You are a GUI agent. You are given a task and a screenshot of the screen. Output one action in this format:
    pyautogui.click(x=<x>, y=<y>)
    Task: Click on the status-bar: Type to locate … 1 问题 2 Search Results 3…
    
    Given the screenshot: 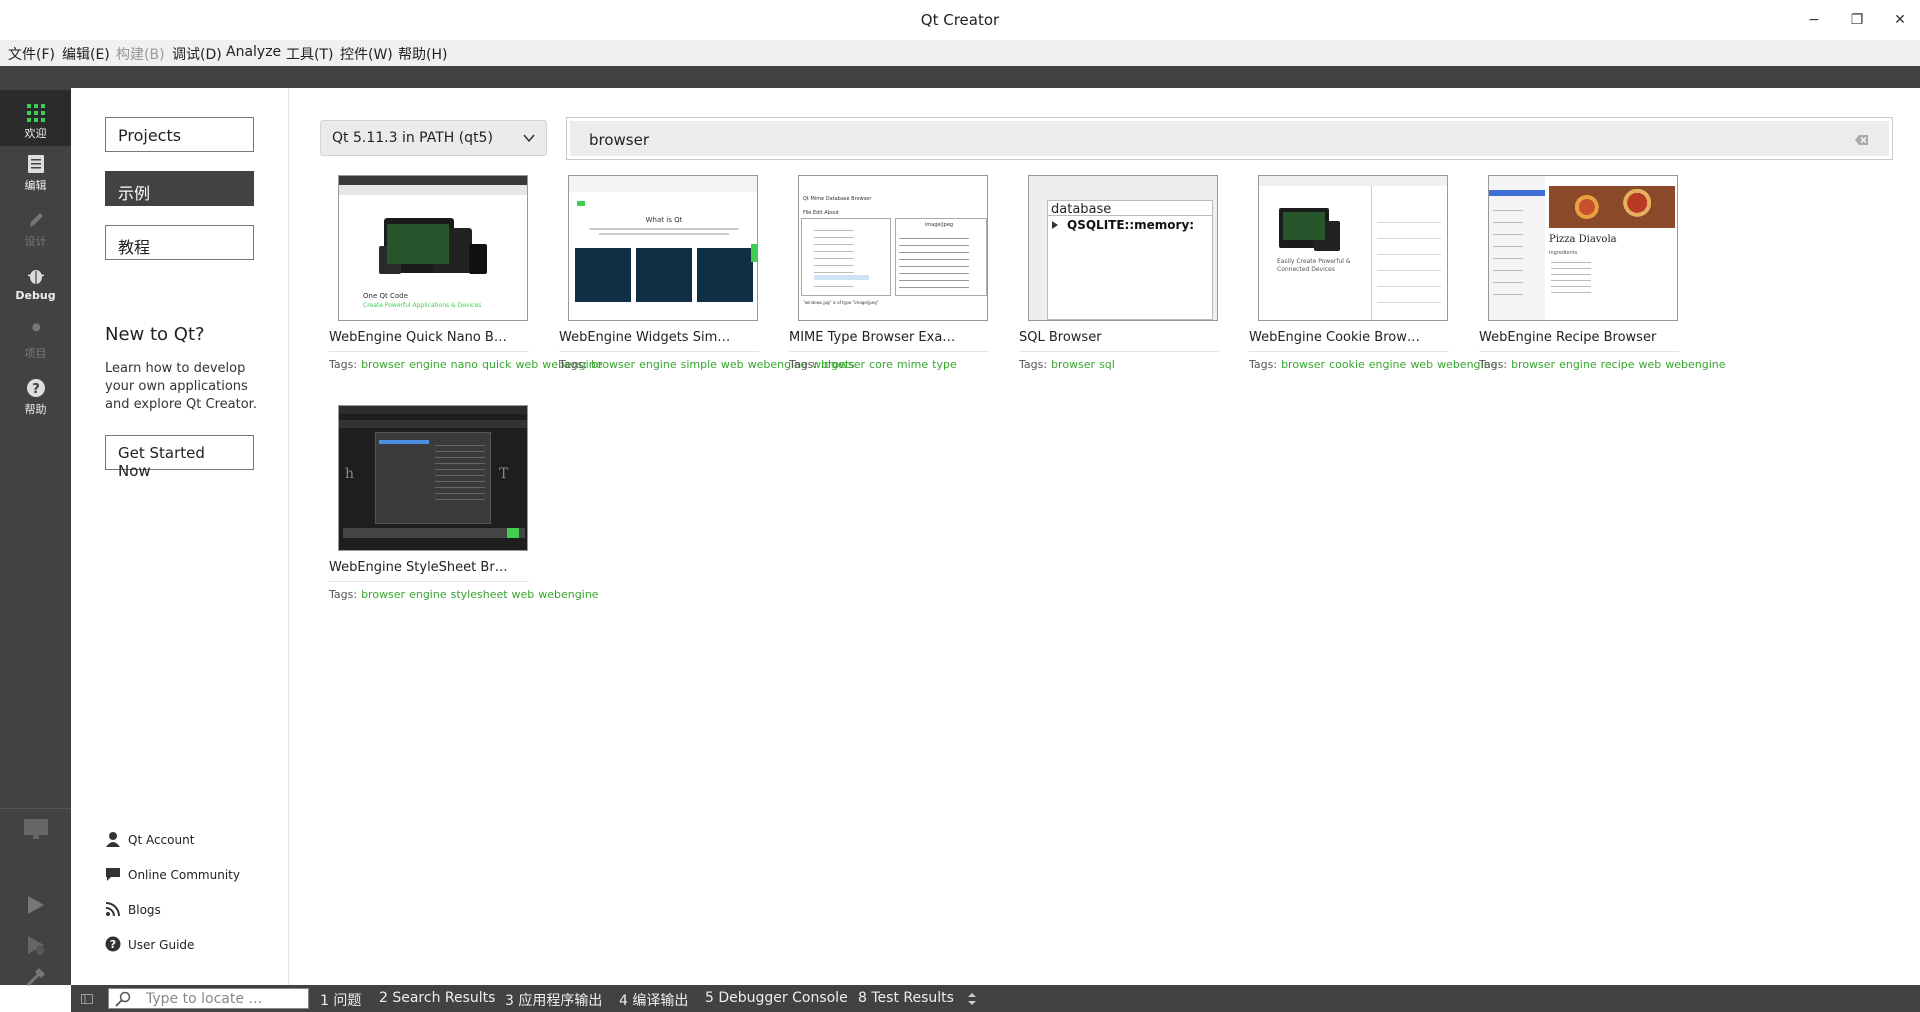 What is the action you would take?
    pyautogui.click(x=995, y=998)
    